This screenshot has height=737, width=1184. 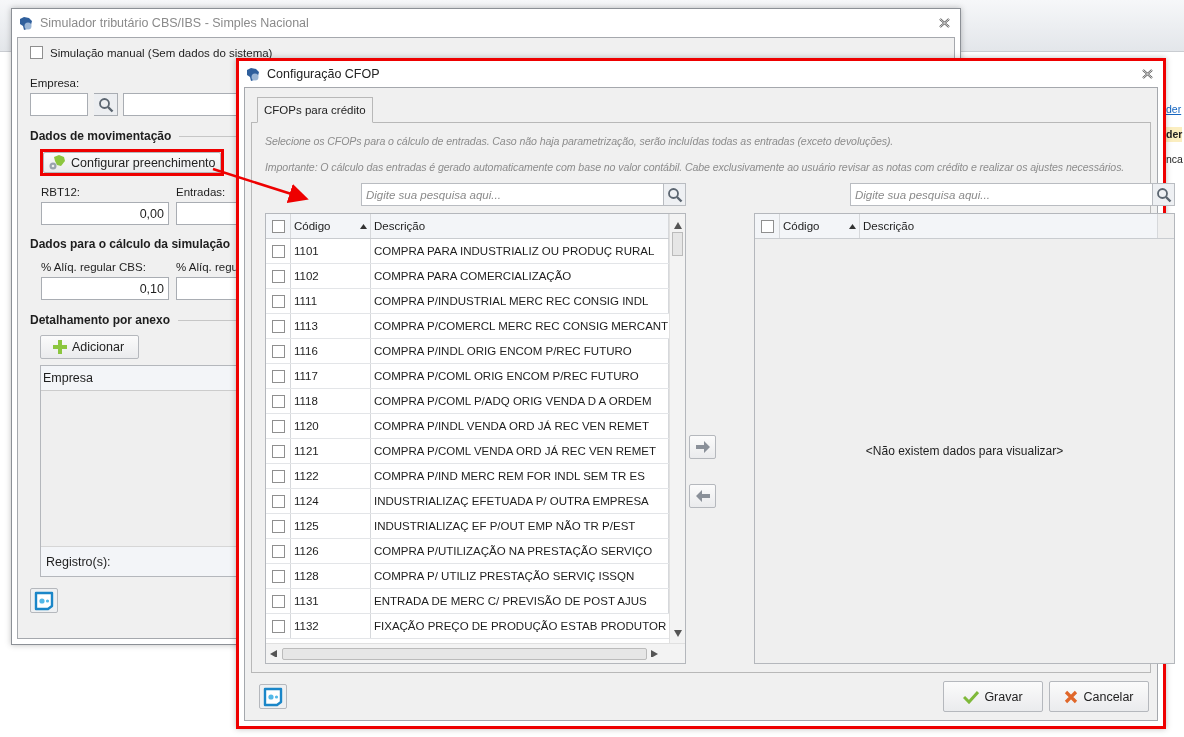 What do you see at coordinates (101, 136) in the screenshot?
I see `section-title: Dados de movimentação` at bounding box center [101, 136].